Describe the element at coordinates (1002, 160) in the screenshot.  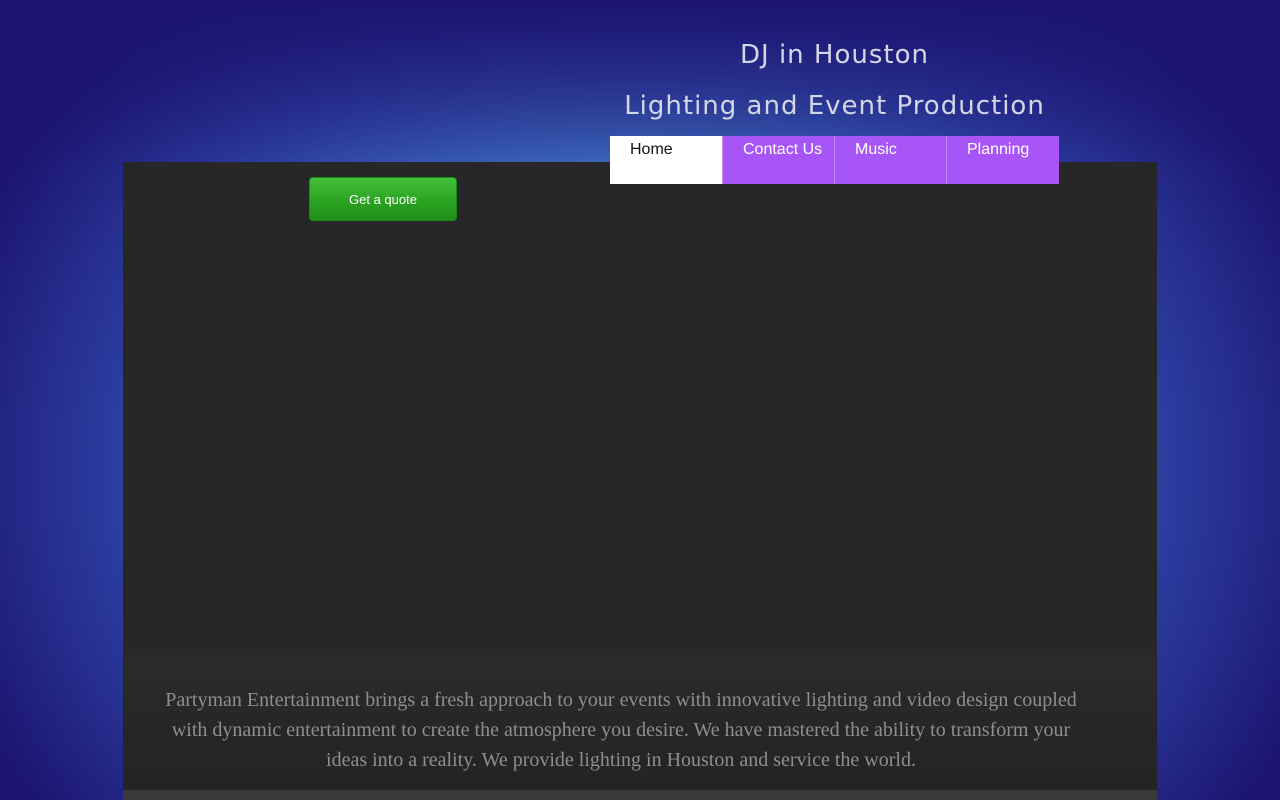
I see `nav-item-planning: Planning` at that location.